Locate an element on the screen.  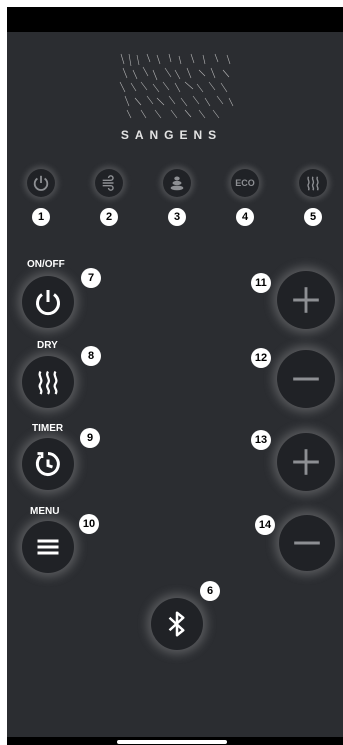
eco-button: ECO is located at coordinates (245, 183).